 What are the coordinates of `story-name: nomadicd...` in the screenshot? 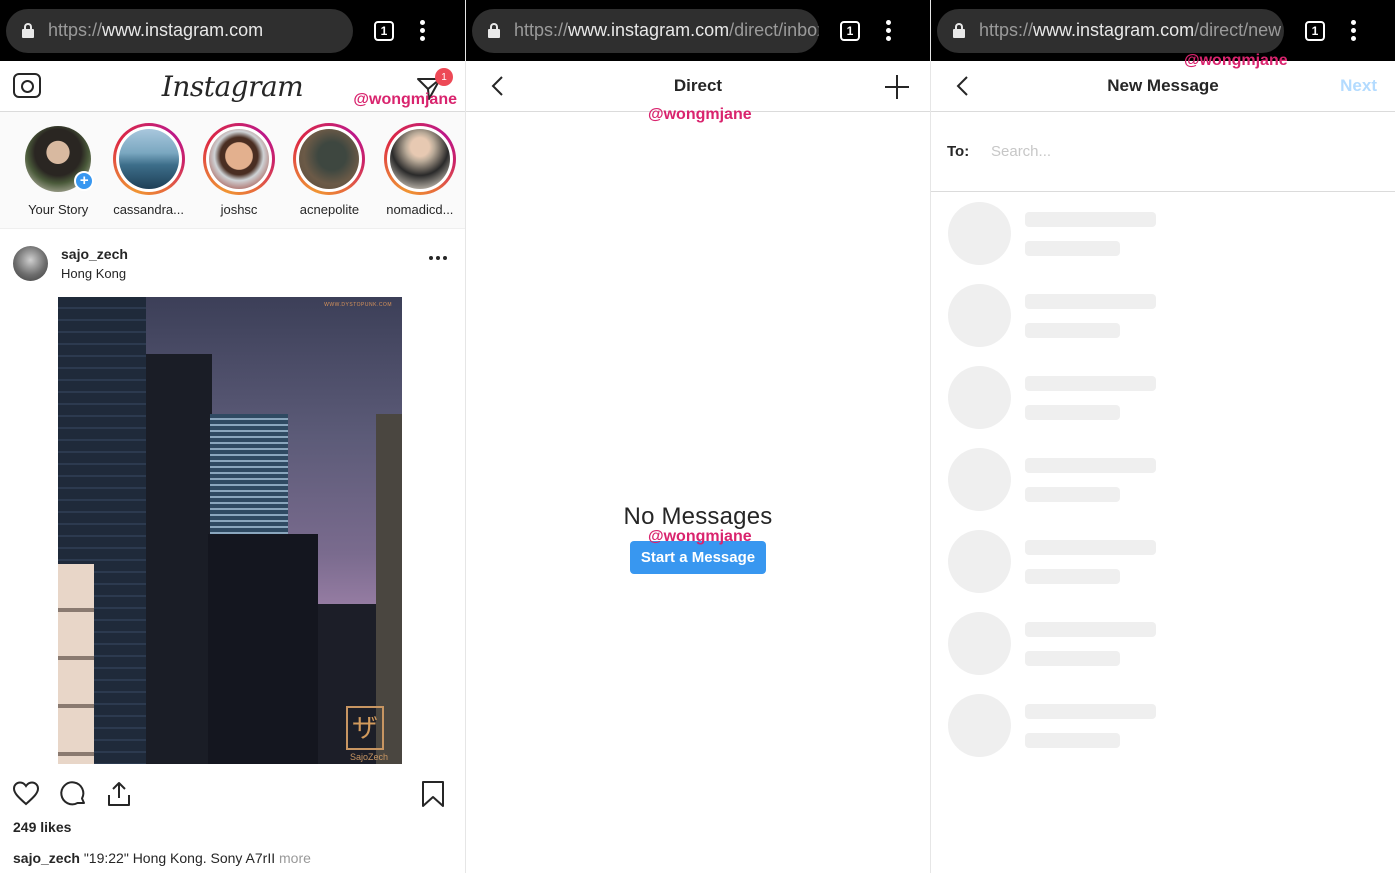 It's located at (420, 209).